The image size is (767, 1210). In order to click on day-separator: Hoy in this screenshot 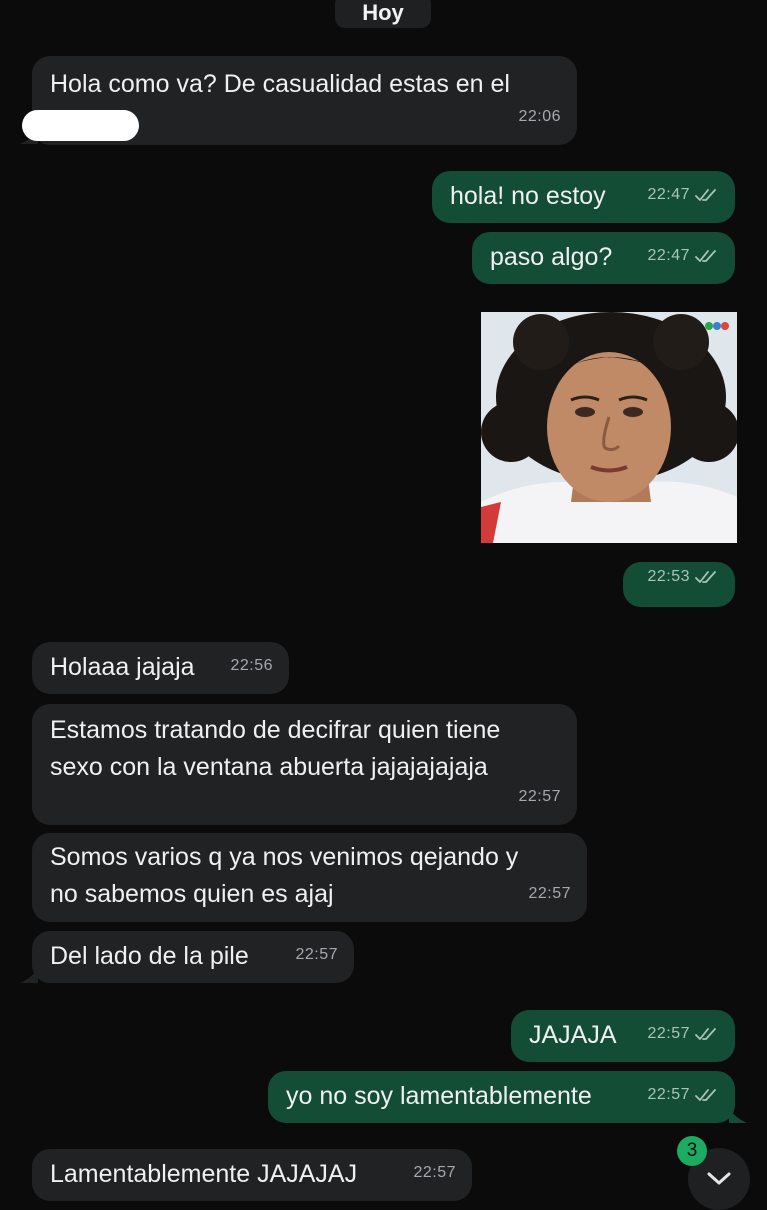, I will do `click(383, 14)`.